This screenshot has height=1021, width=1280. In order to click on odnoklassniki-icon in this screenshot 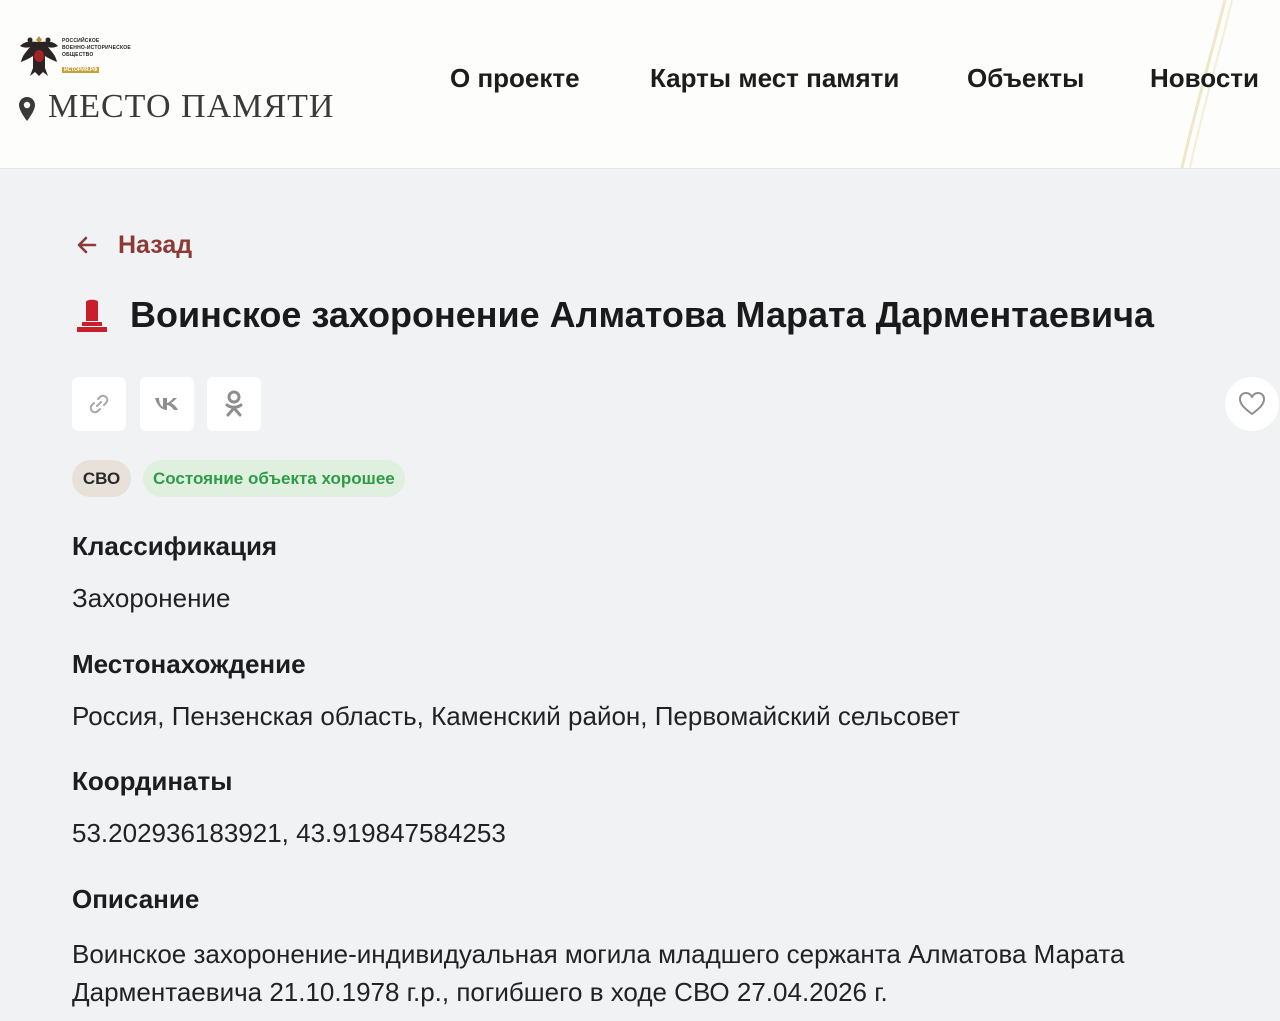, I will do `click(234, 403)`.